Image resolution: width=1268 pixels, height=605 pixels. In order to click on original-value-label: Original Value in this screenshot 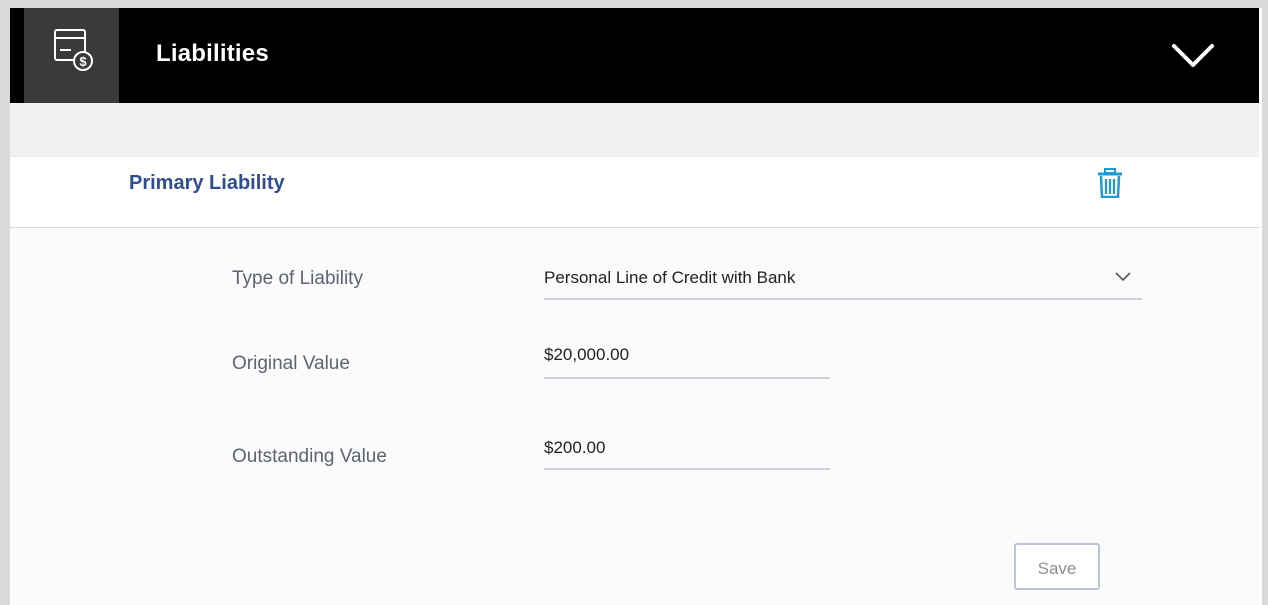, I will do `click(291, 363)`.